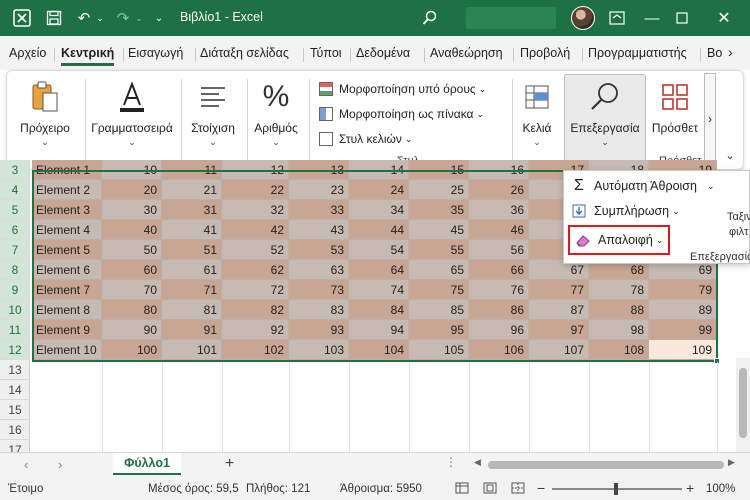 This screenshot has width=750, height=500. I want to click on undo-icon: ↶, so click(84, 18).